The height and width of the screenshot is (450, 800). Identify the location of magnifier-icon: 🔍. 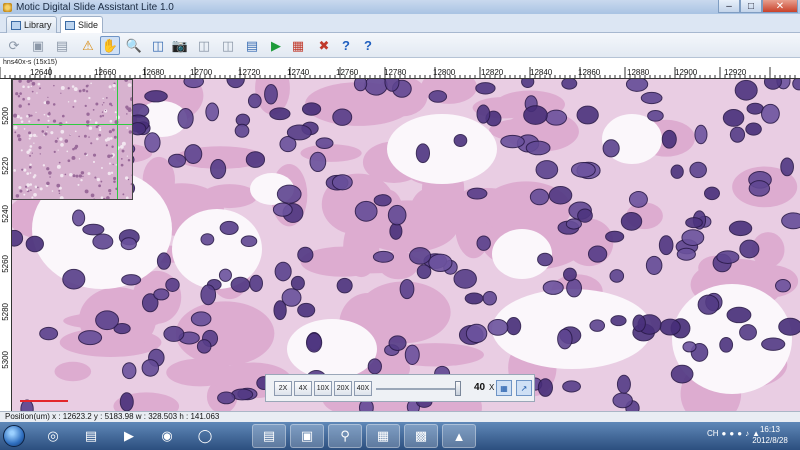
(134, 45).